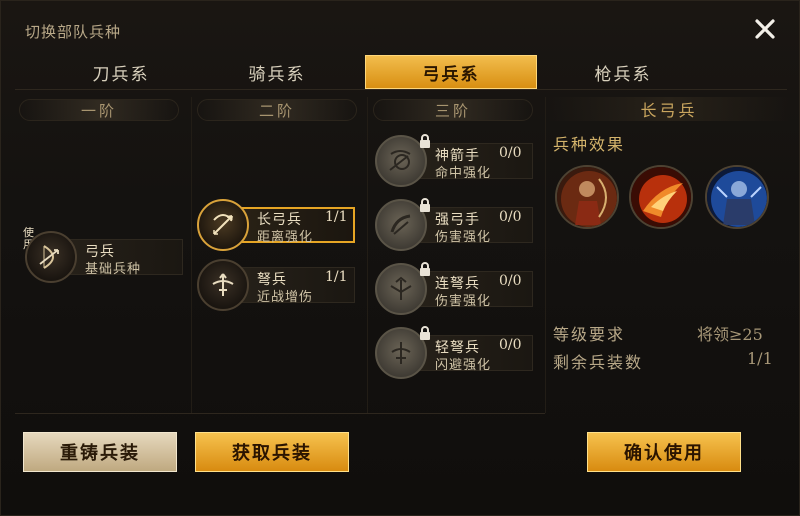  Describe the element at coordinates (737, 197) in the screenshot. I see `armored-warrior-icon` at that location.